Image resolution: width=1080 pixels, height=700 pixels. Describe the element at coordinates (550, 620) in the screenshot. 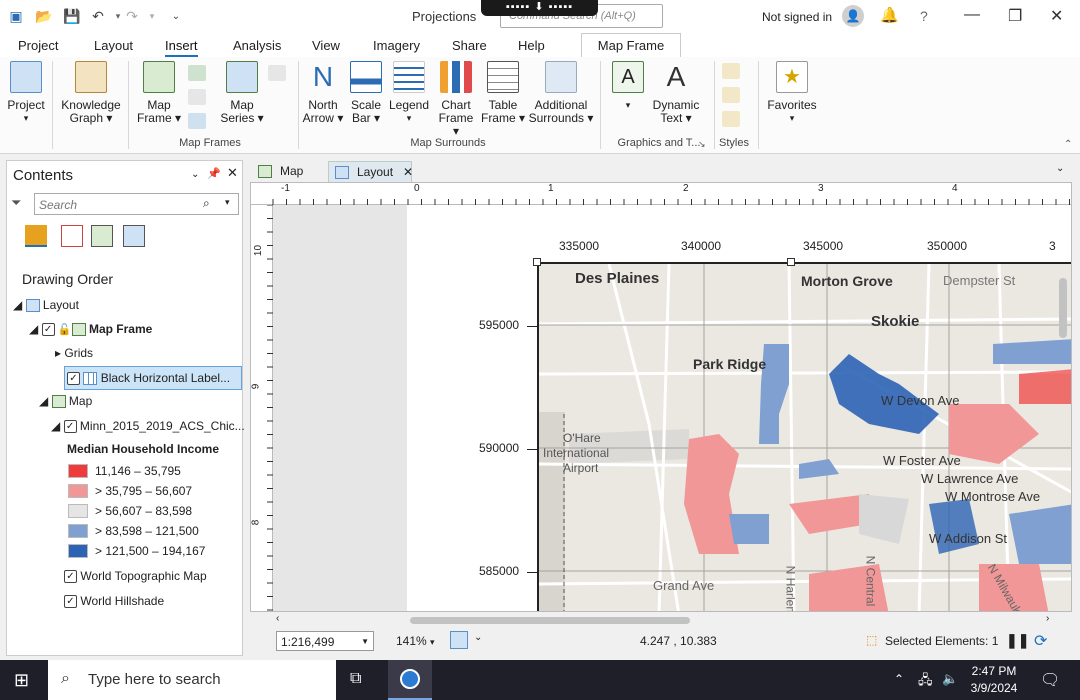

I see `horizontal-scrollbar` at that location.